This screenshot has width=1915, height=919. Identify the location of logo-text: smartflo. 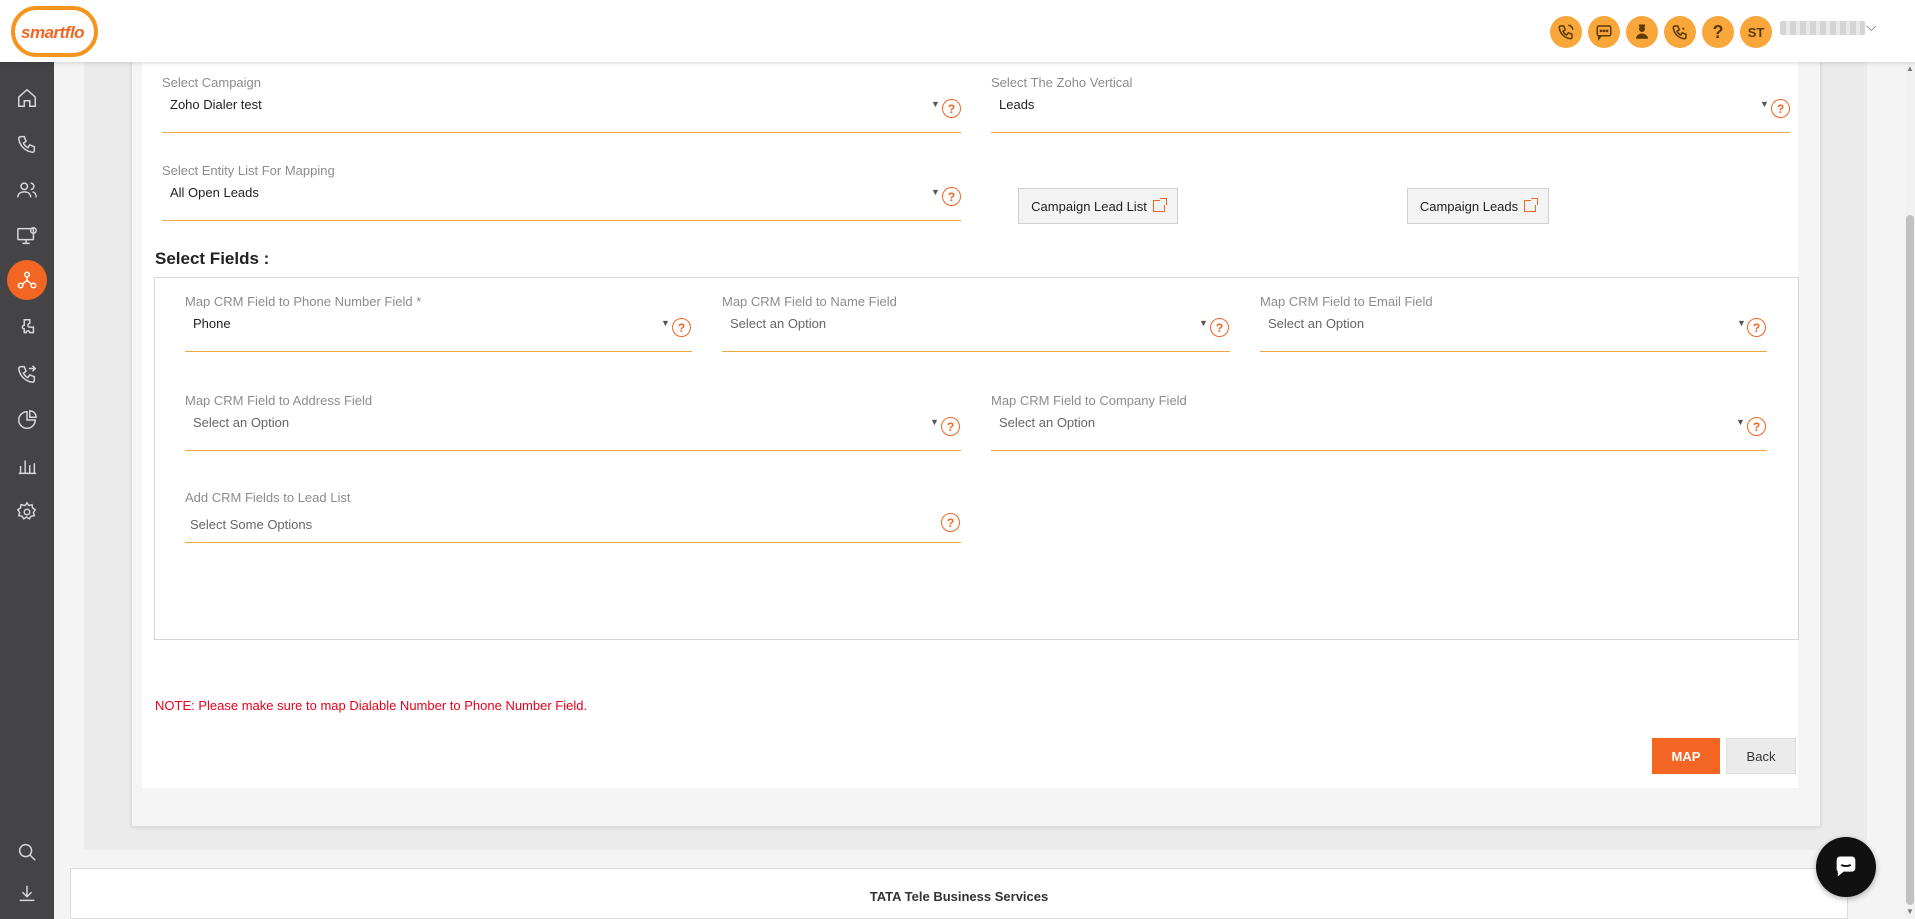
(53, 32).